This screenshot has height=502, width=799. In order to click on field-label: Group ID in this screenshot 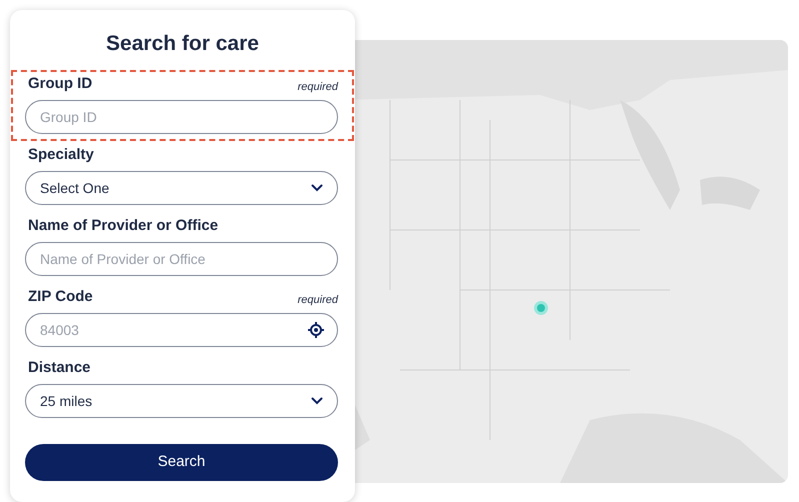, I will do `click(59, 84)`.